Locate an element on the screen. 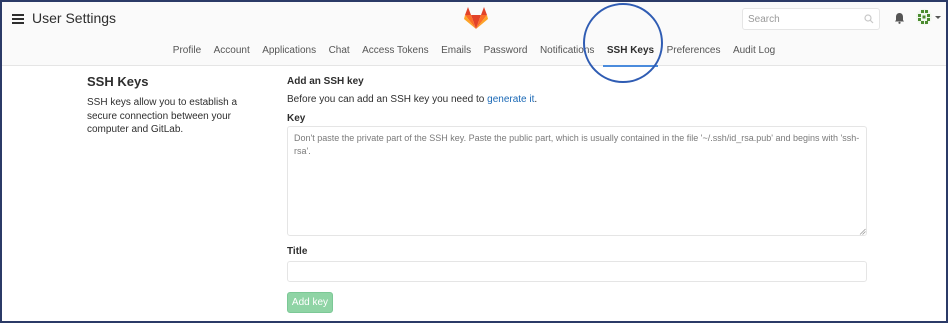 The width and height of the screenshot is (948, 323). tab-password: Password is located at coordinates (506, 54).